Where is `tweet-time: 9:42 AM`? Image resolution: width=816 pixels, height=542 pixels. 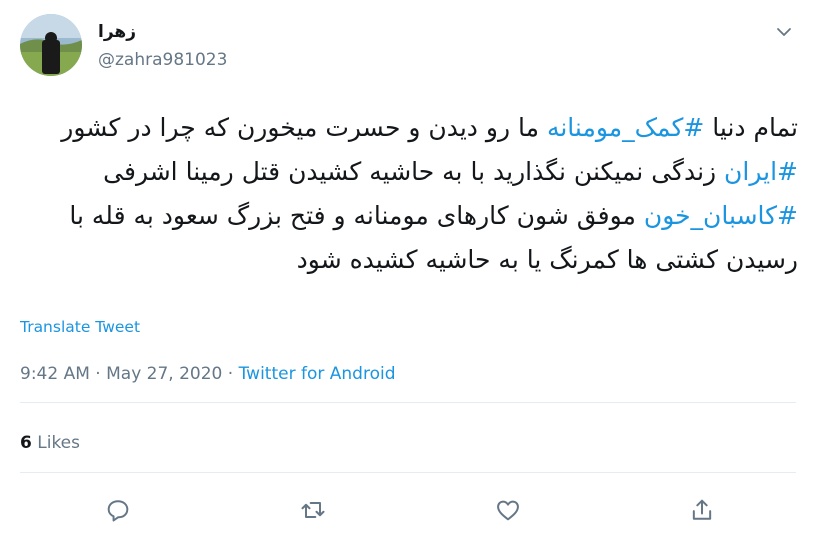
tweet-time: 9:42 AM is located at coordinates (55, 374).